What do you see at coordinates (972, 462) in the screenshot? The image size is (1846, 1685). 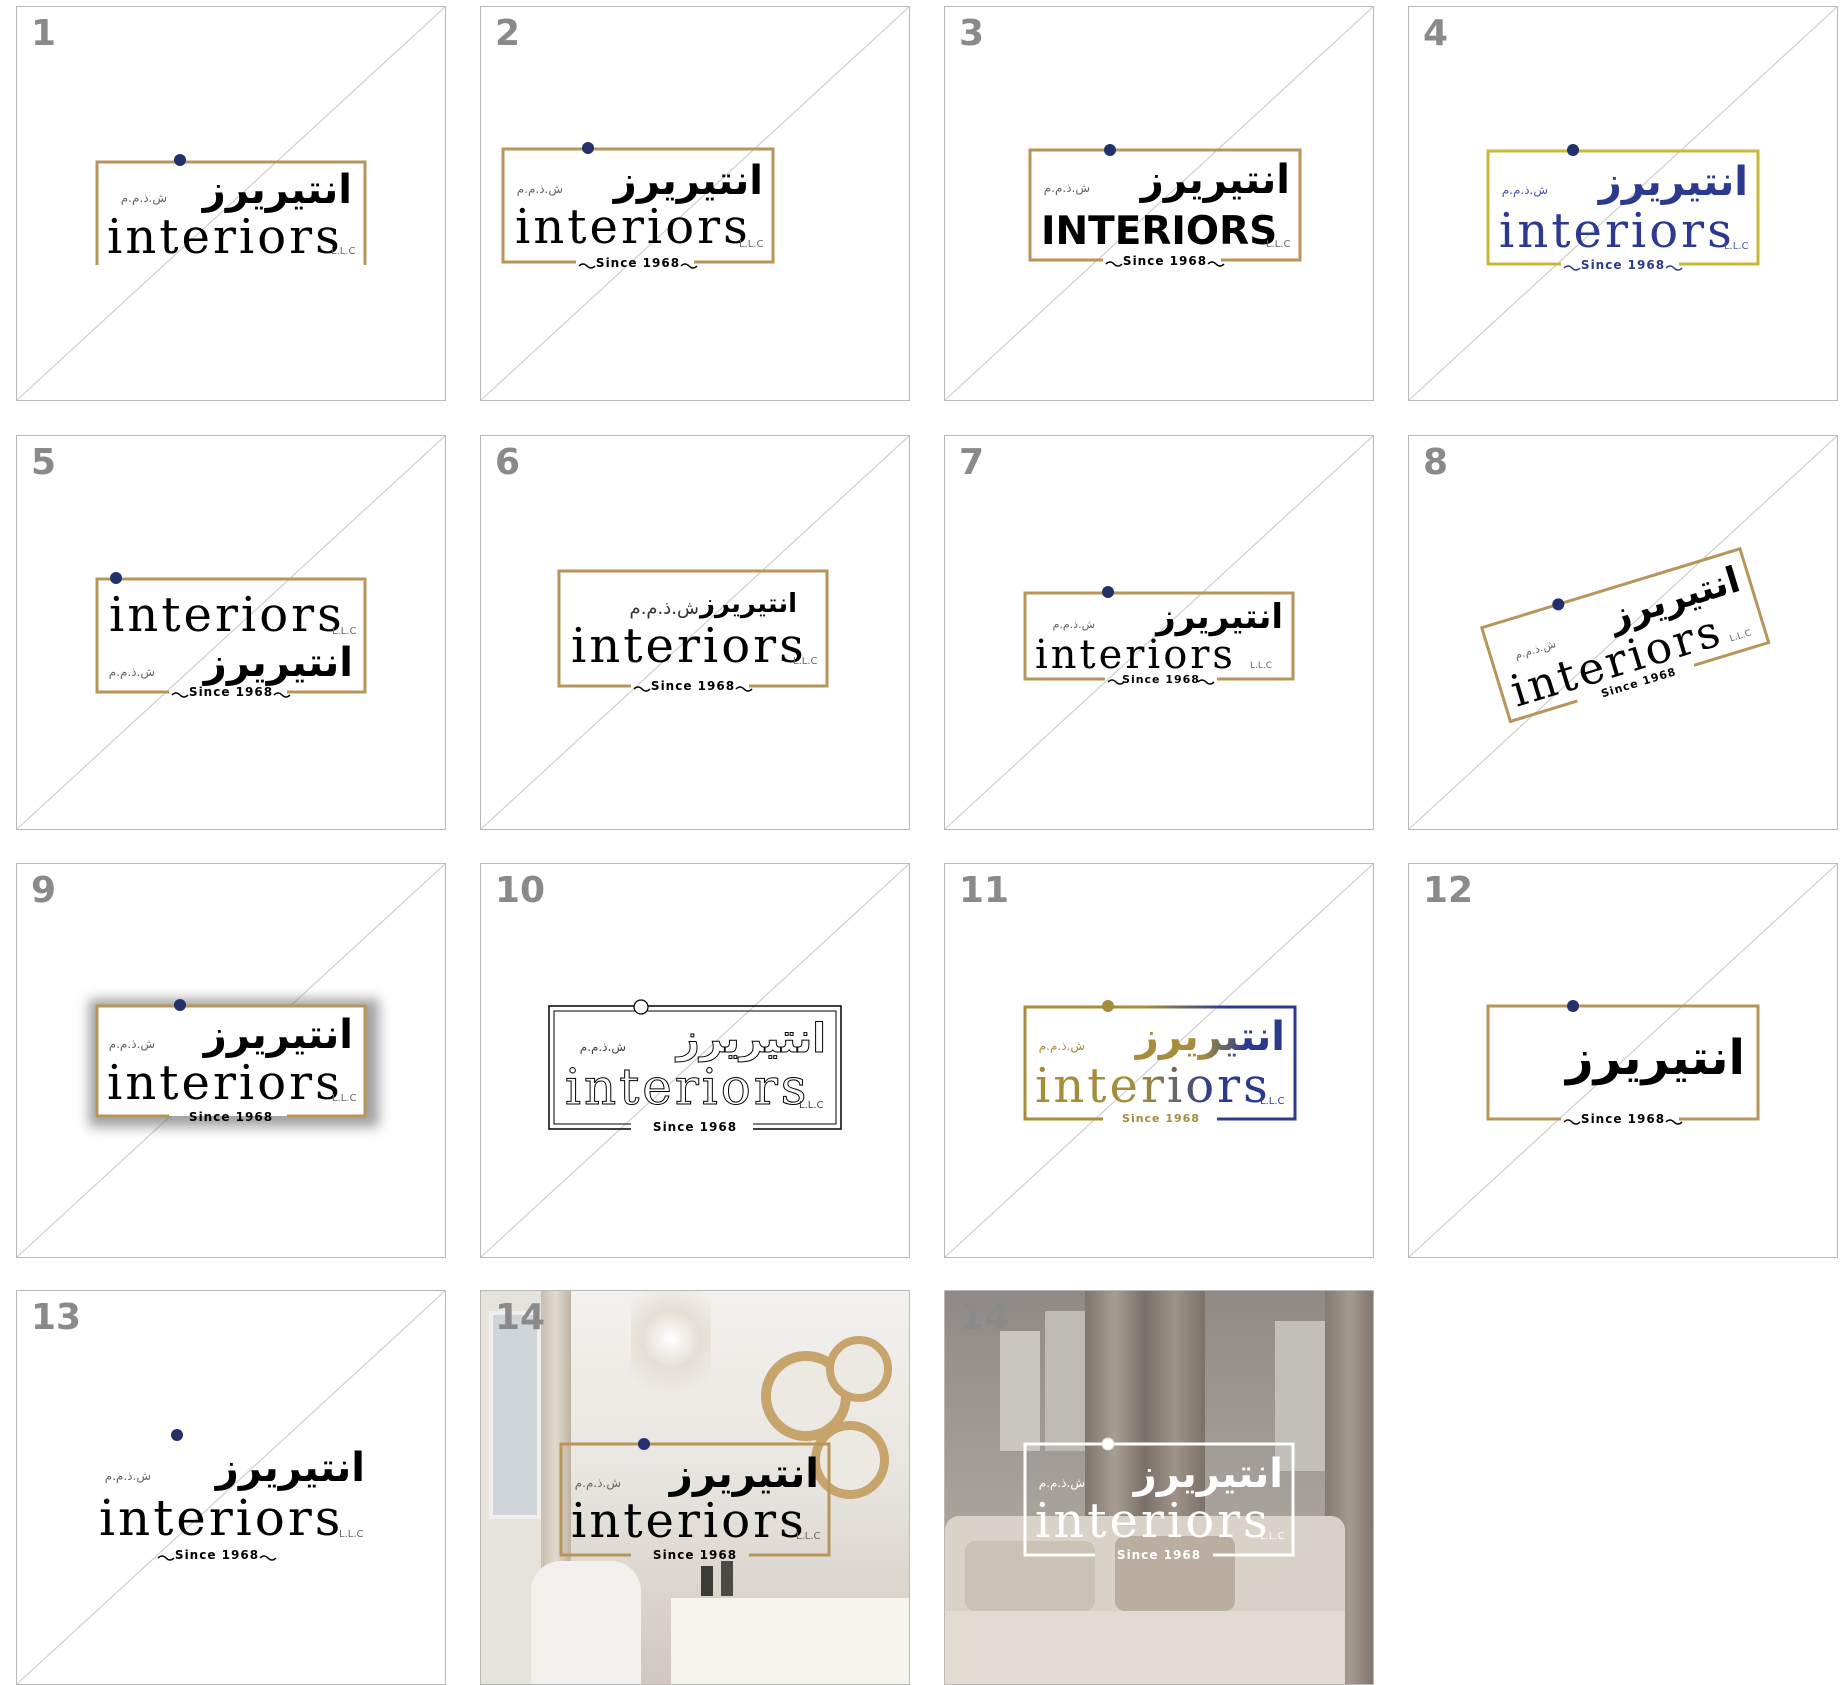 I see `tile-number: 7` at bounding box center [972, 462].